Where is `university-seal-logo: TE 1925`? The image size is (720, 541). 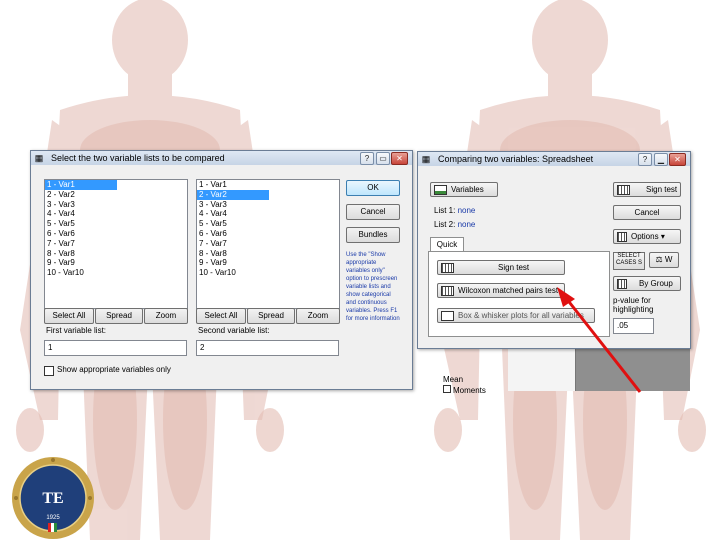
university-seal-logo: TE 1925 is located at coordinates (53, 498).